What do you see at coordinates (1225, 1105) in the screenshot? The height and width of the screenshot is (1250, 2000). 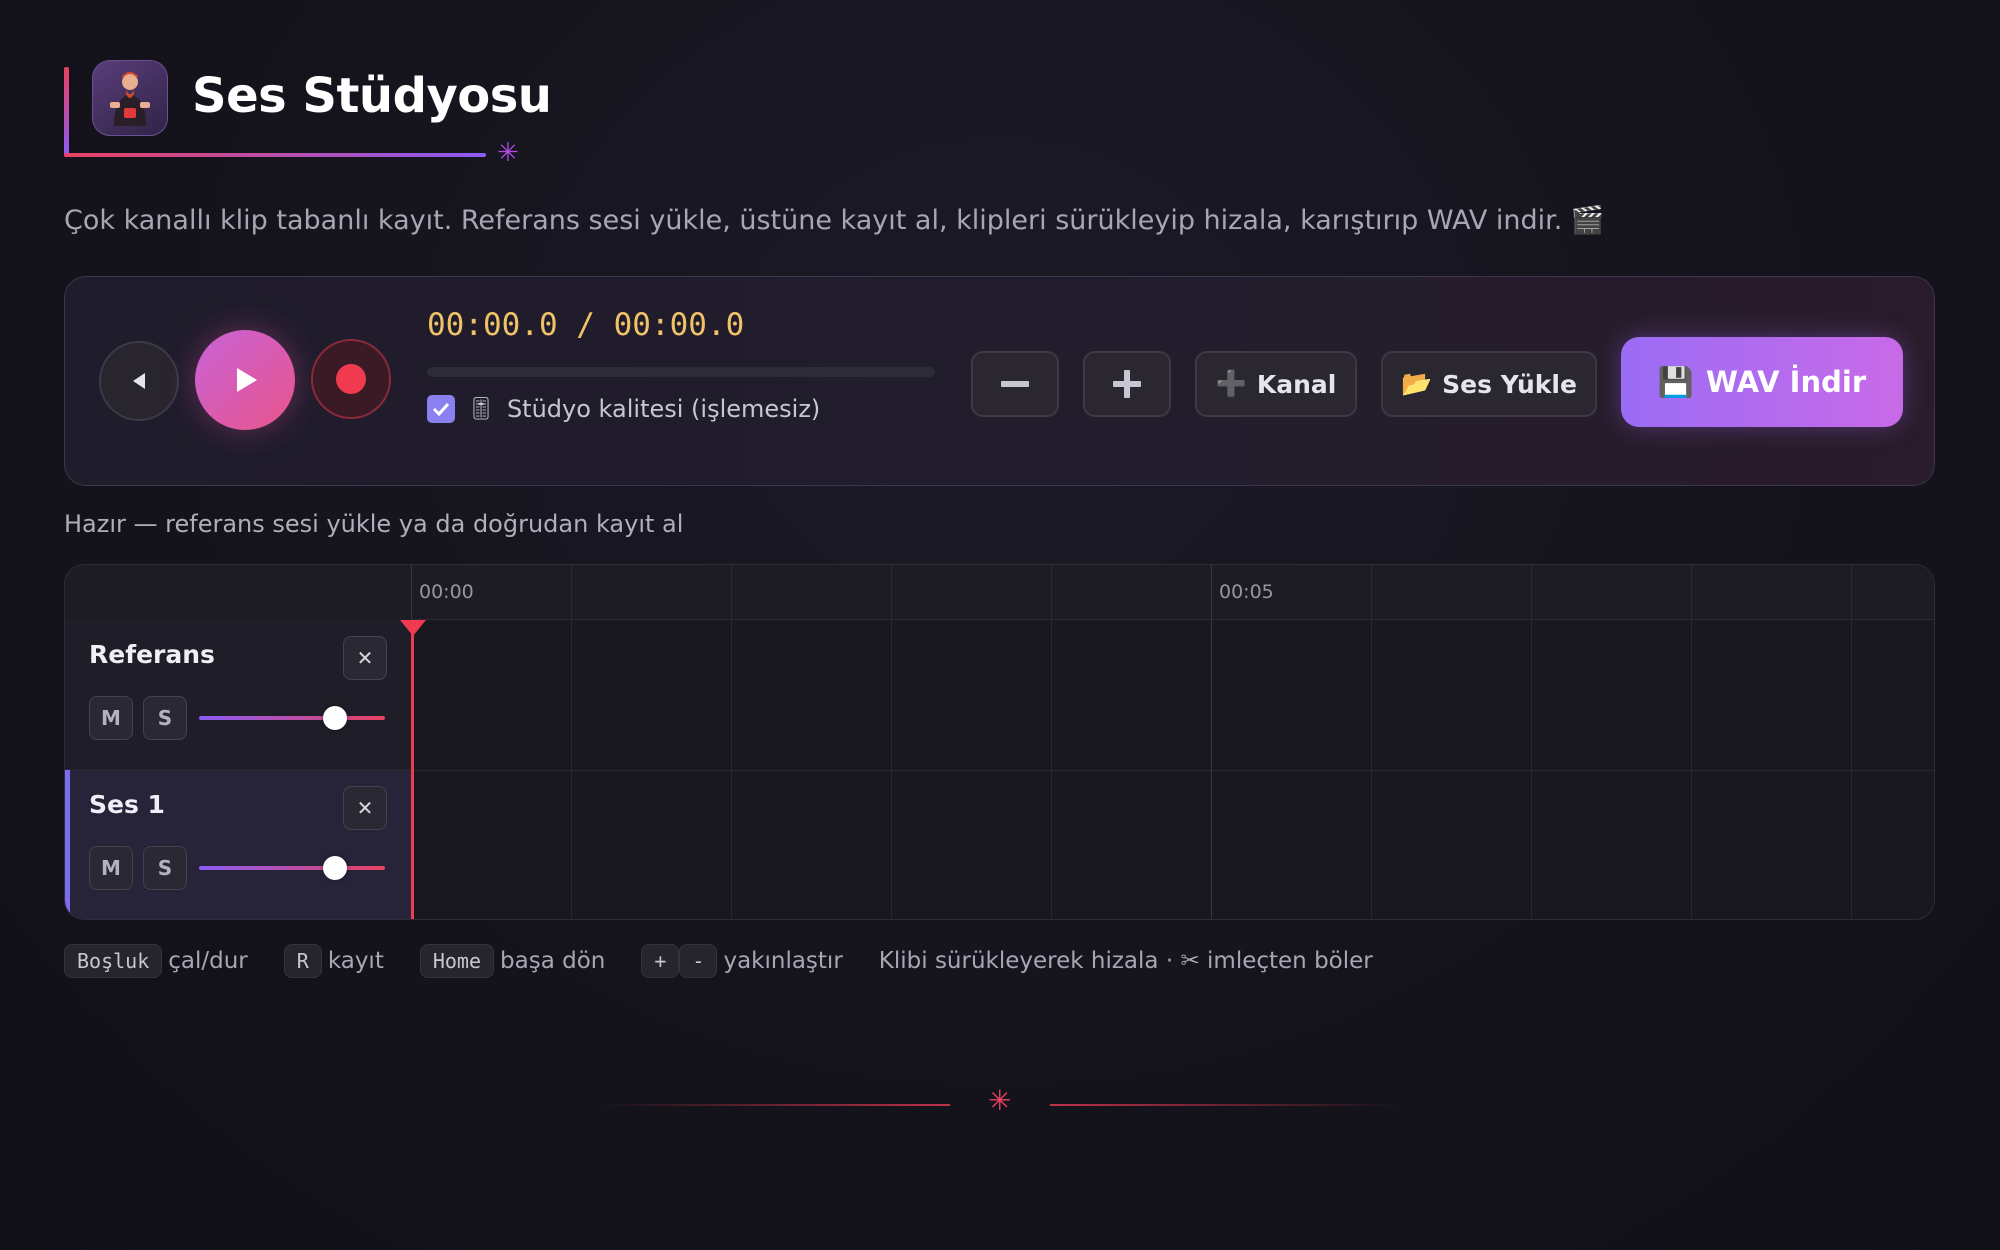 I see `footer-line-right` at bounding box center [1225, 1105].